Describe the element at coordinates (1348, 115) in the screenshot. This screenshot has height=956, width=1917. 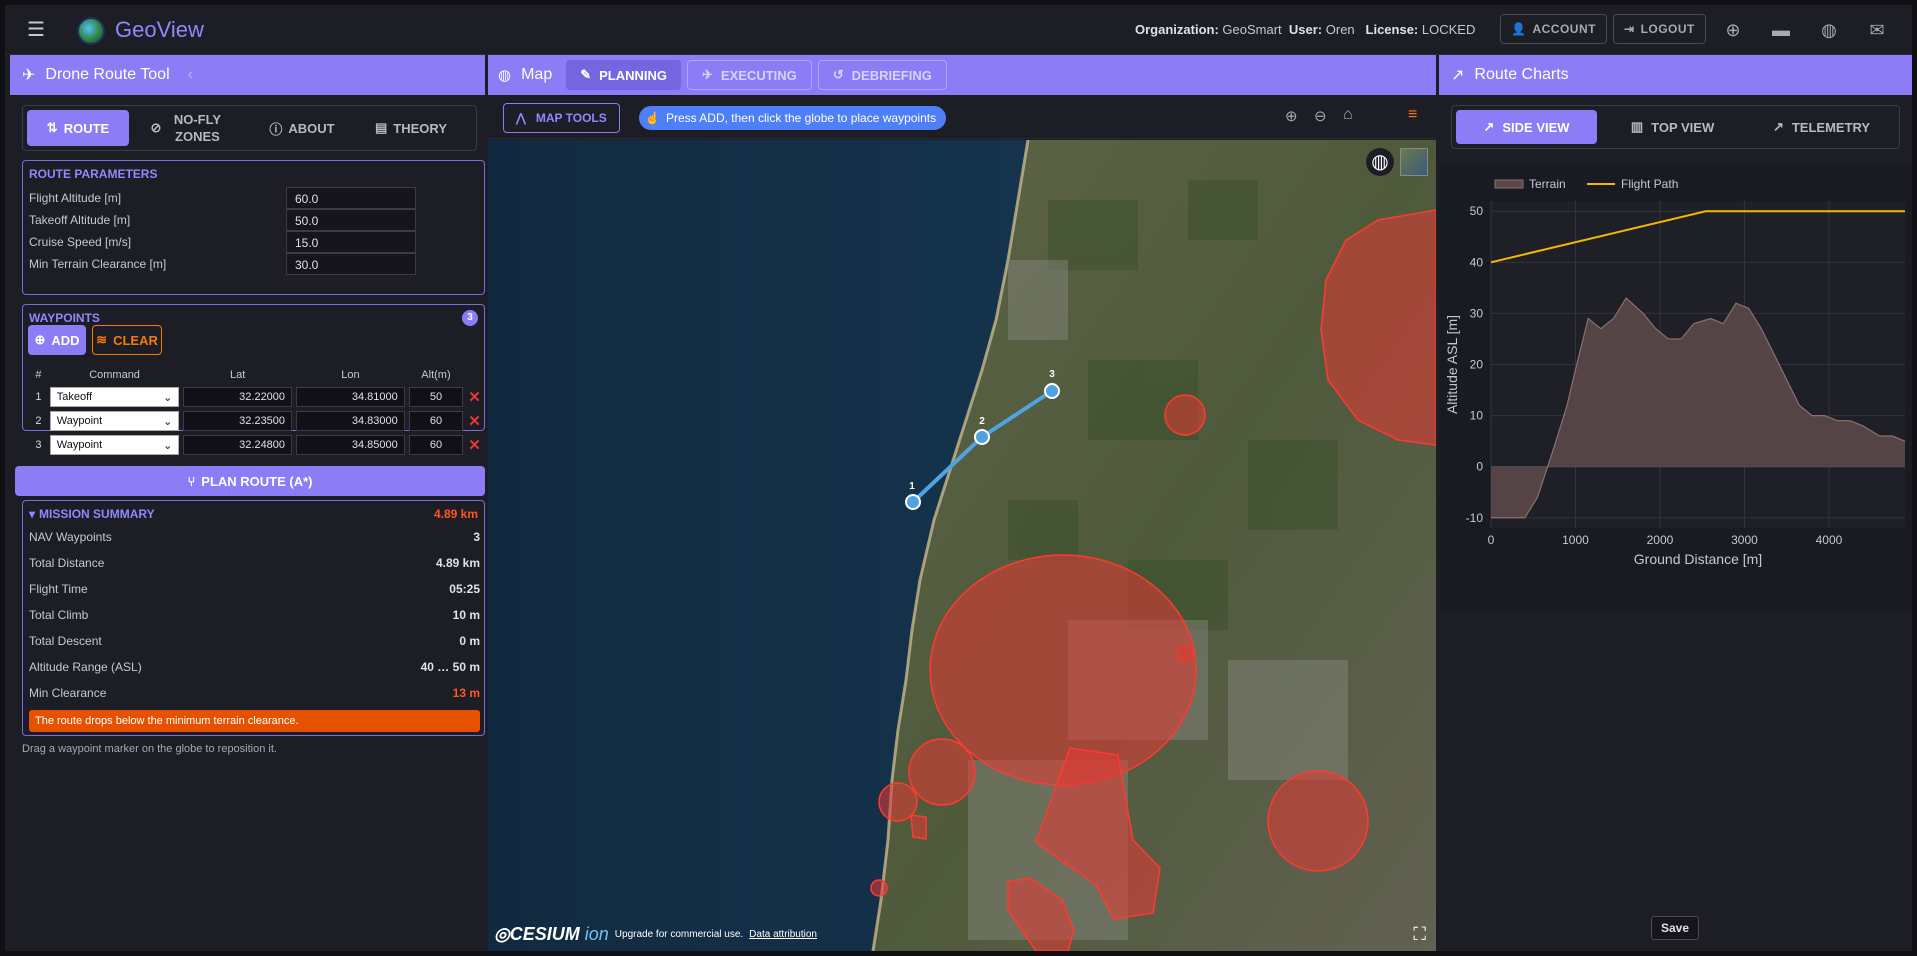
I see `home-icon: ⌂` at that location.